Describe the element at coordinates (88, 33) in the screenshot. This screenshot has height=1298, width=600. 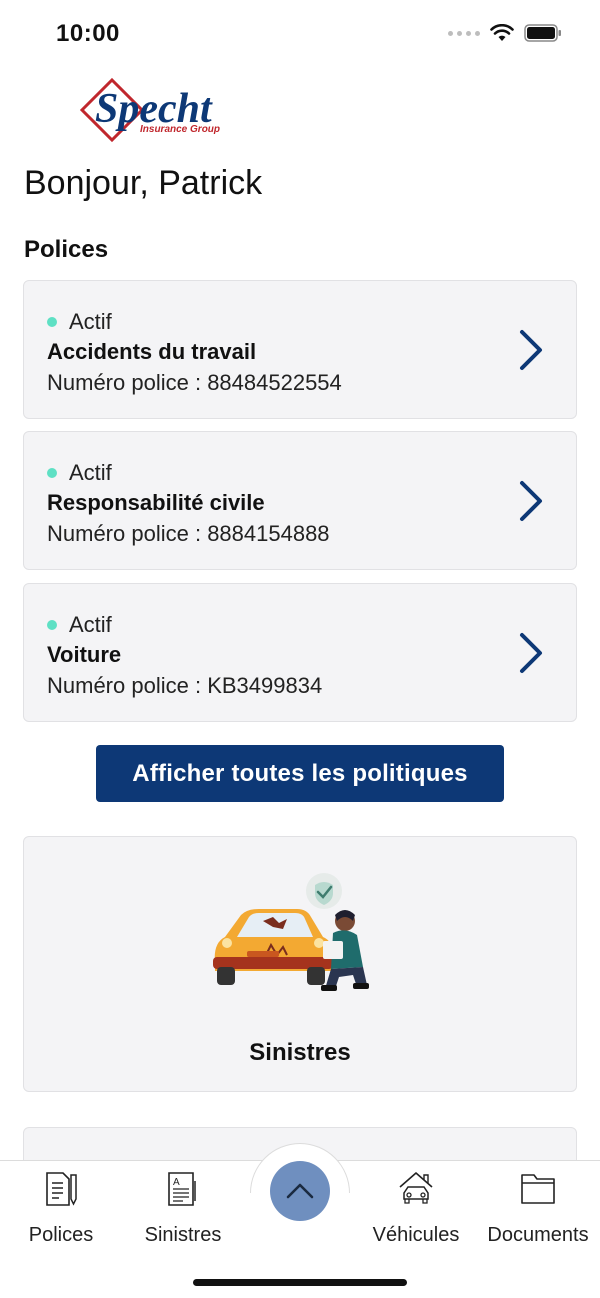
I see `status-time: 10:00` at that location.